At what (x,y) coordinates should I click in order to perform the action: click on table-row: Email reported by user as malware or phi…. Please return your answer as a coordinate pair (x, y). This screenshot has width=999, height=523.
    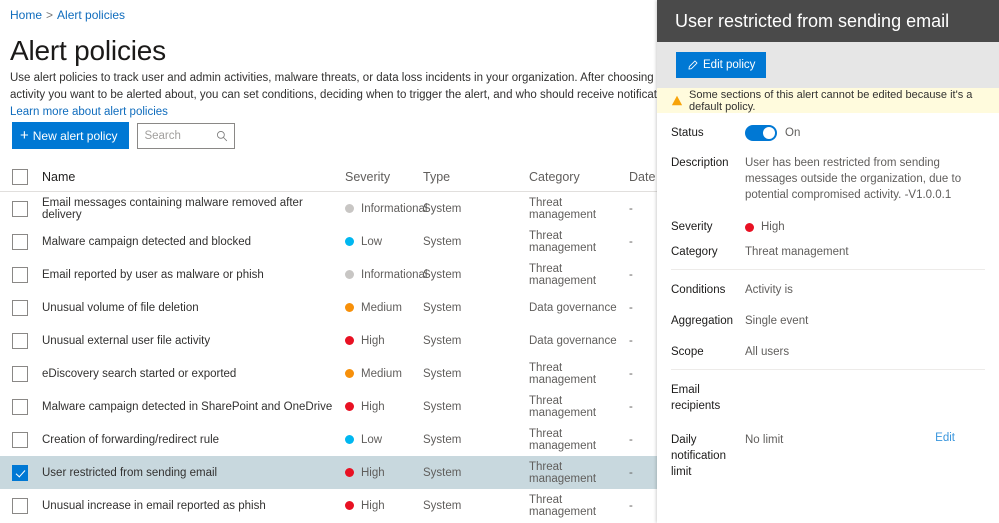
    Looking at the image, I should click on (328, 274).